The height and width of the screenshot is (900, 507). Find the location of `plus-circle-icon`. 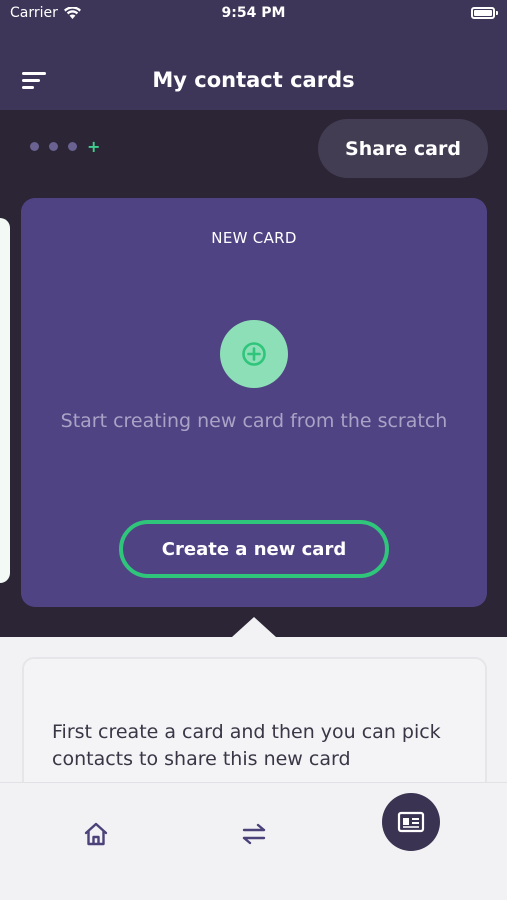

plus-circle-icon is located at coordinates (254, 354).